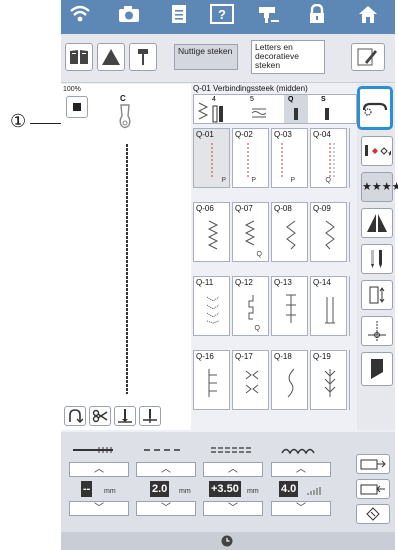  Describe the element at coordinates (233, 508) in the screenshot. I see `position-decrease-button: ﹀` at that location.